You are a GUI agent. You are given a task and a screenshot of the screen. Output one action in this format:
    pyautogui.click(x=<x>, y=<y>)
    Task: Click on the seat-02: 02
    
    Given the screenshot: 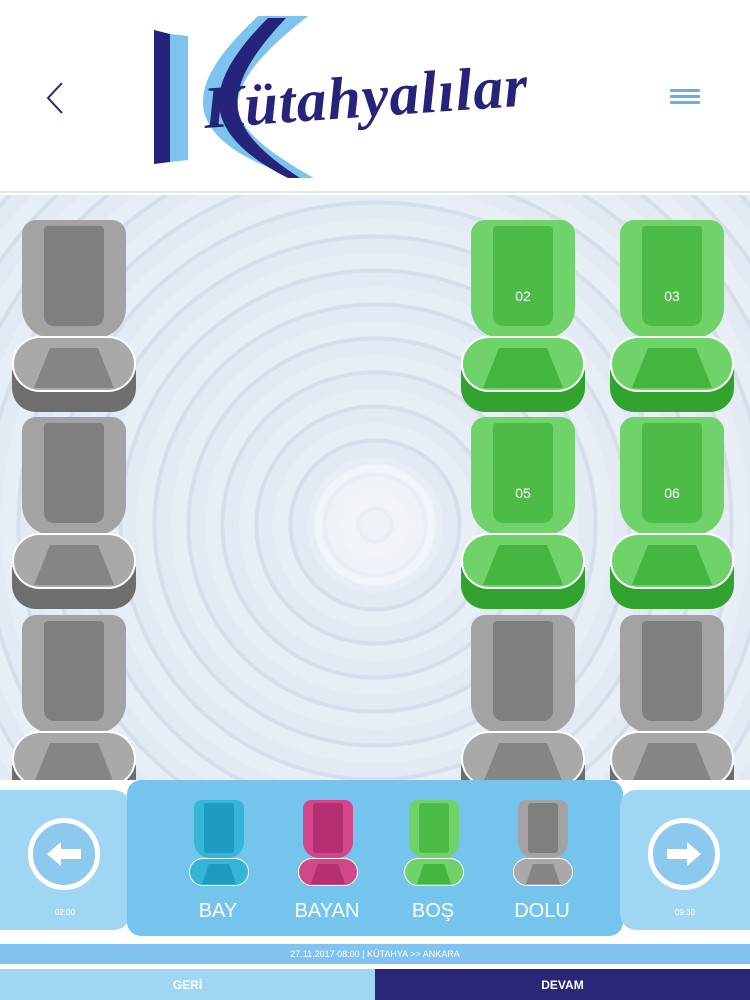 What is the action you would take?
    pyautogui.click(x=523, y=316)
    